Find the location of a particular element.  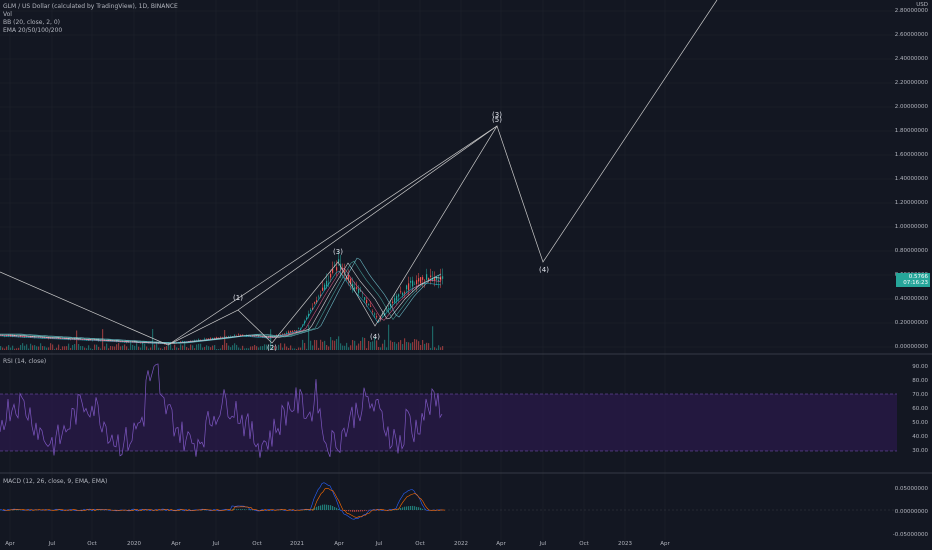

time-tick: Oct is located at coordinates (92, 544).